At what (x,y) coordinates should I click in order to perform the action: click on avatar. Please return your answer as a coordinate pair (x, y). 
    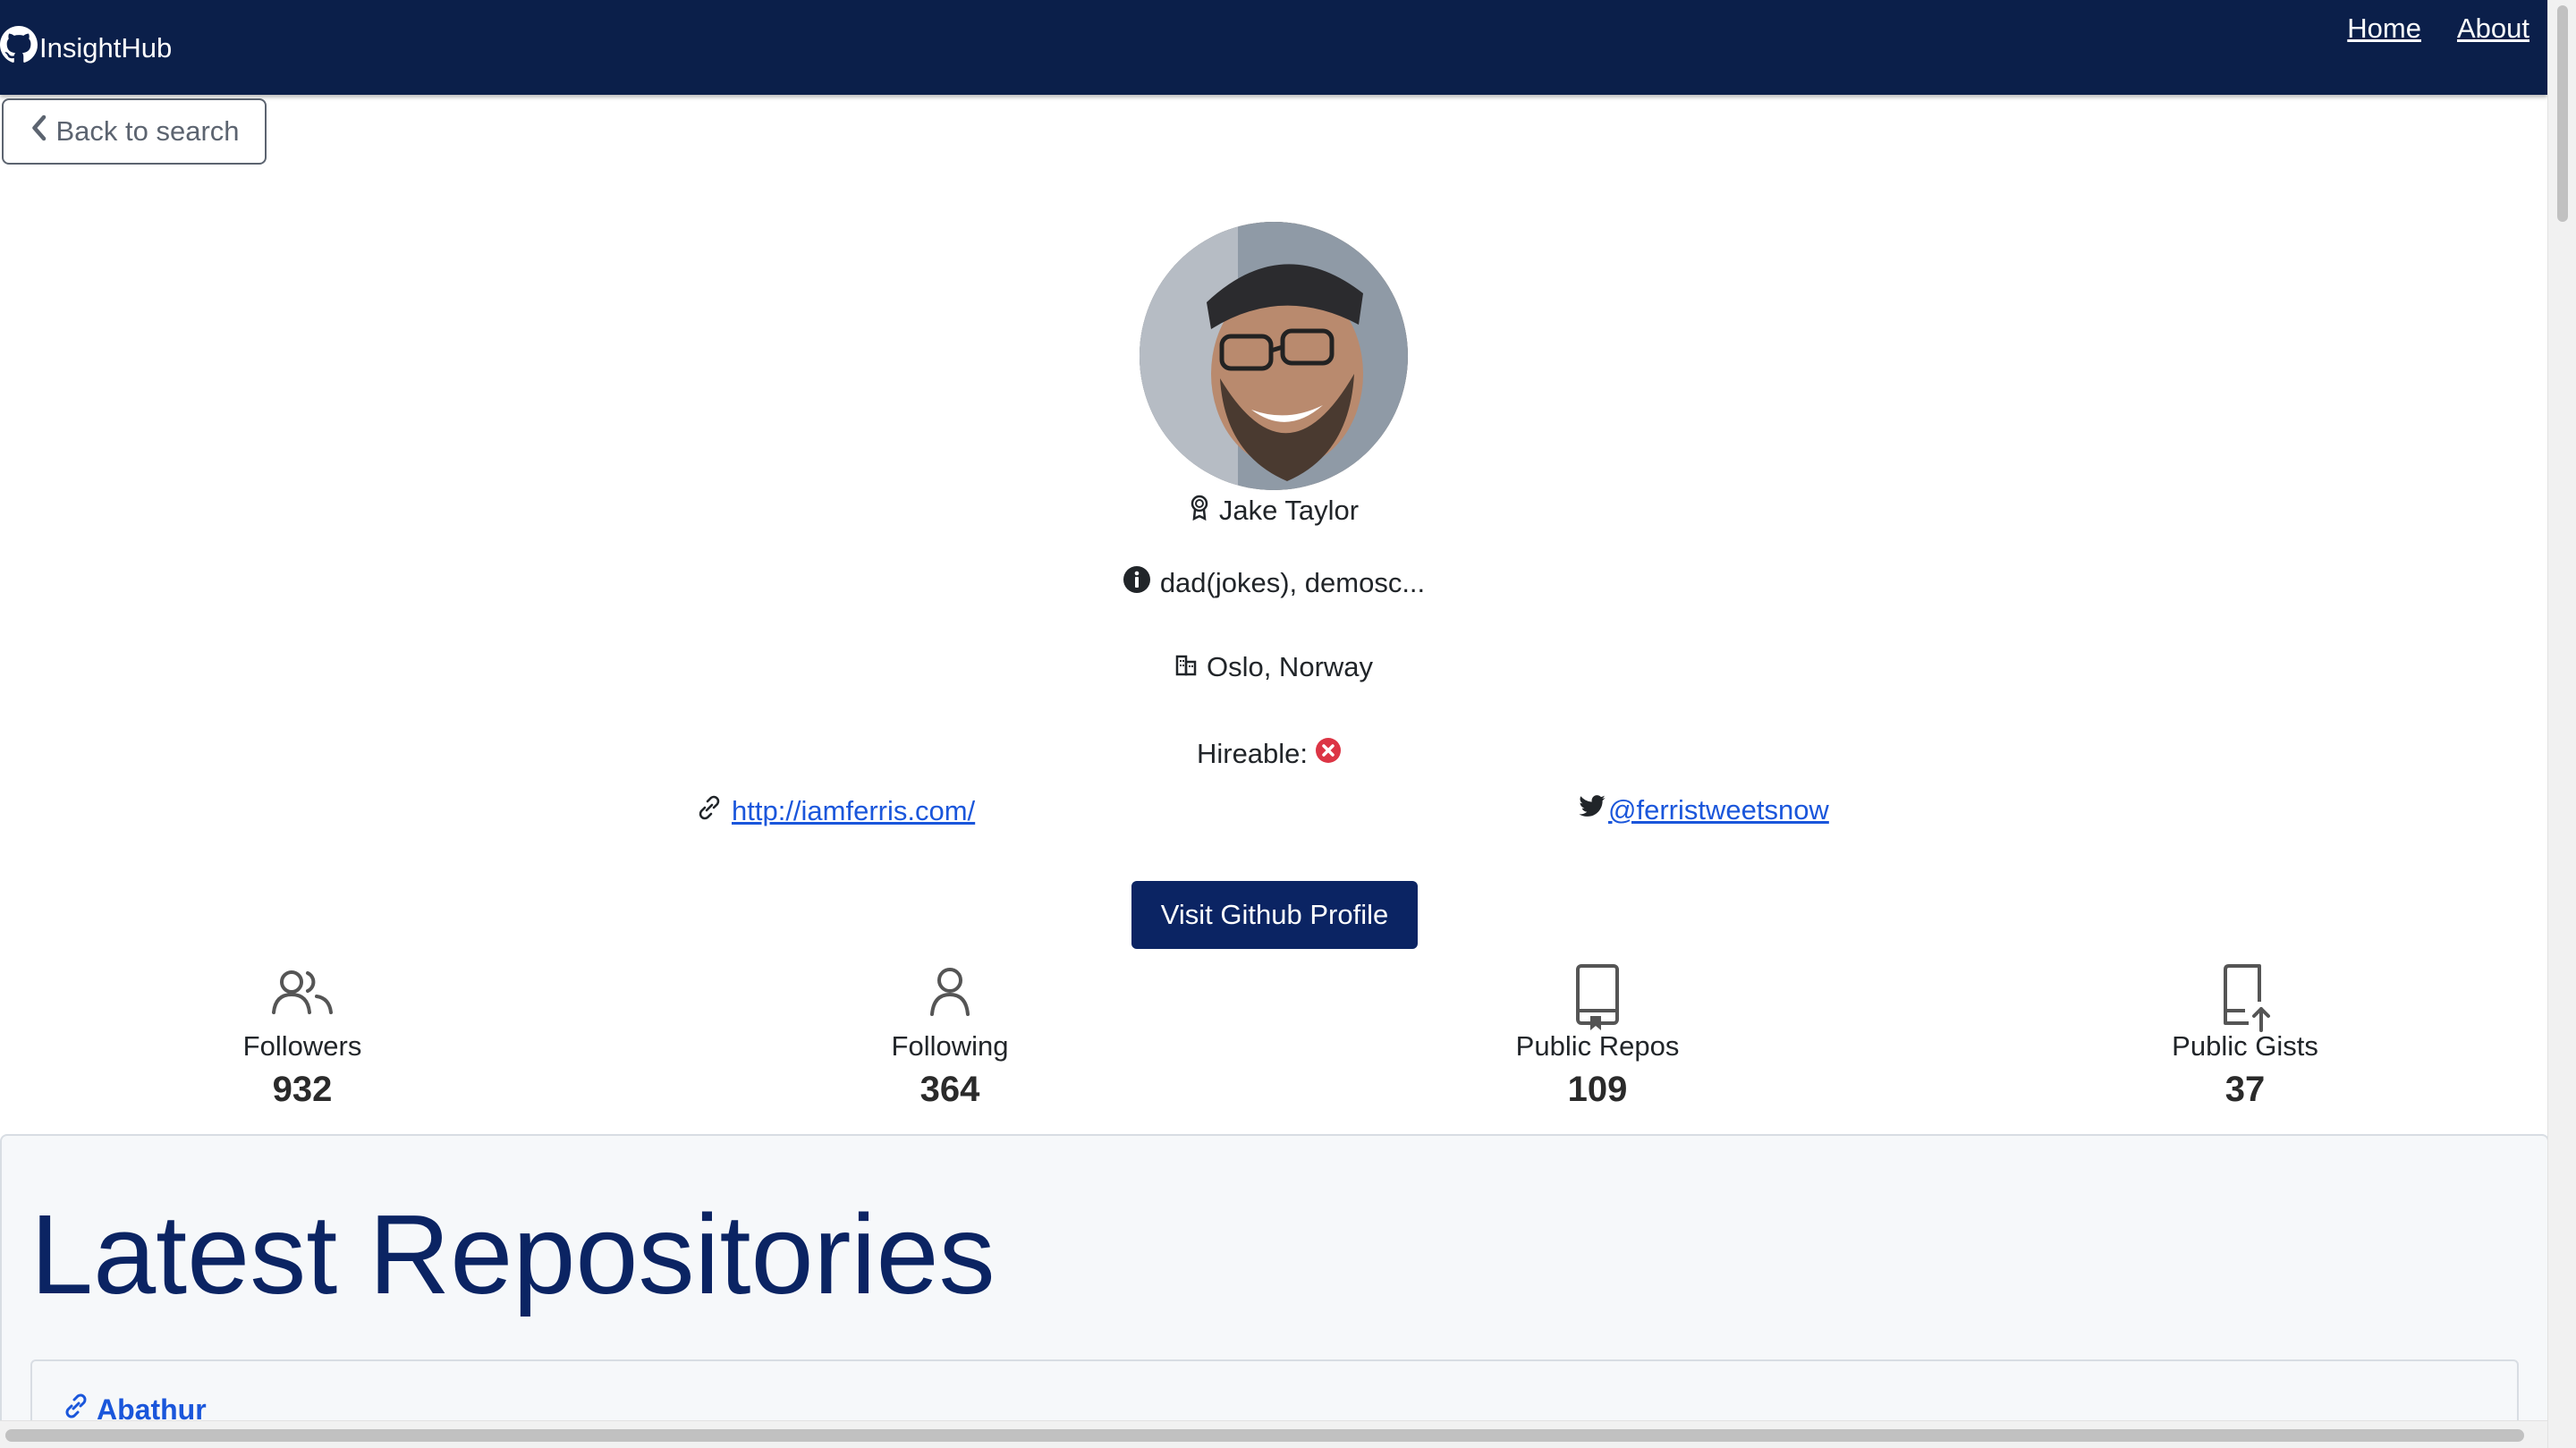
    Looking at the image, I should click on (1274, 356).